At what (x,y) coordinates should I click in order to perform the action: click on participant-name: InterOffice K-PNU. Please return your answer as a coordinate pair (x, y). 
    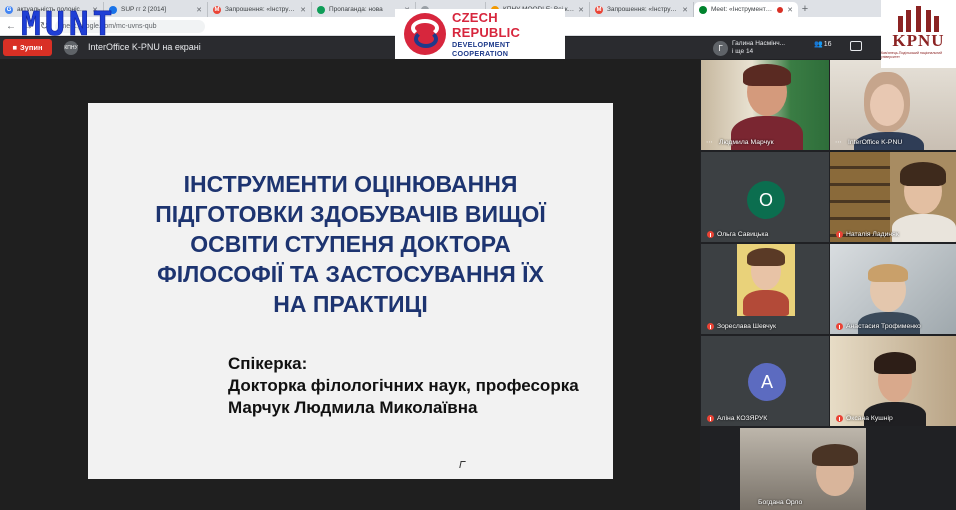
    Looking at the image, I should click on (875, 142).